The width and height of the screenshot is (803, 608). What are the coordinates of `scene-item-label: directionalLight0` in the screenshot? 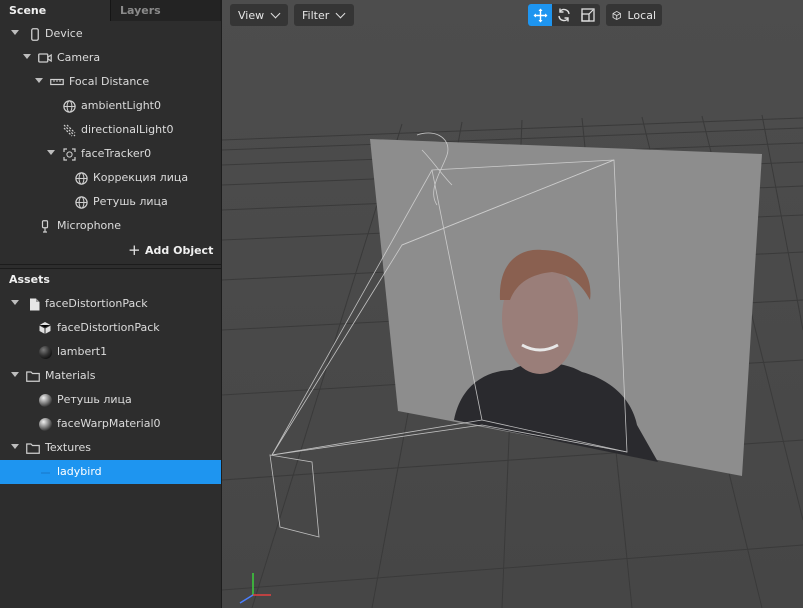 It's located at (127, 129).